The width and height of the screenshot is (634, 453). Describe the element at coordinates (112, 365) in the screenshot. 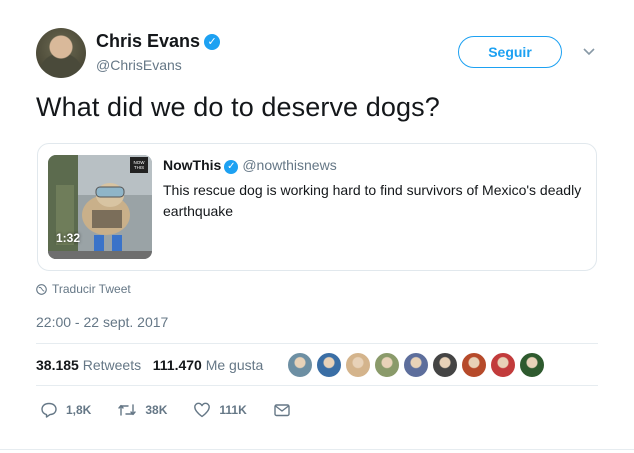

I see `retweets-label: Retweets` at that location.